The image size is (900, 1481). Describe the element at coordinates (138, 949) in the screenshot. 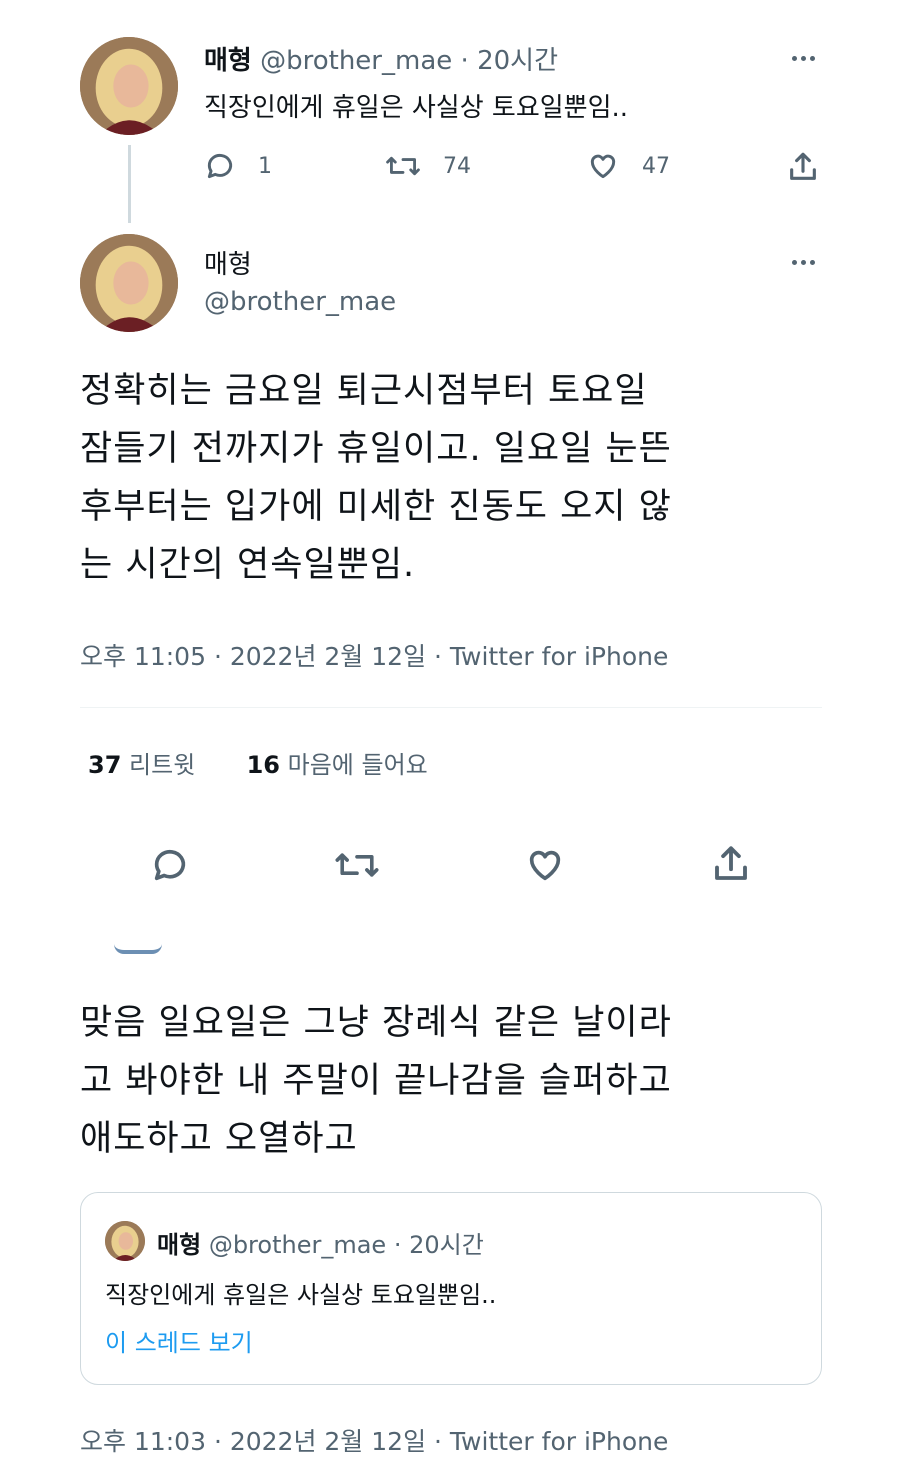

I see `cropped-avatar-edge` at that location.